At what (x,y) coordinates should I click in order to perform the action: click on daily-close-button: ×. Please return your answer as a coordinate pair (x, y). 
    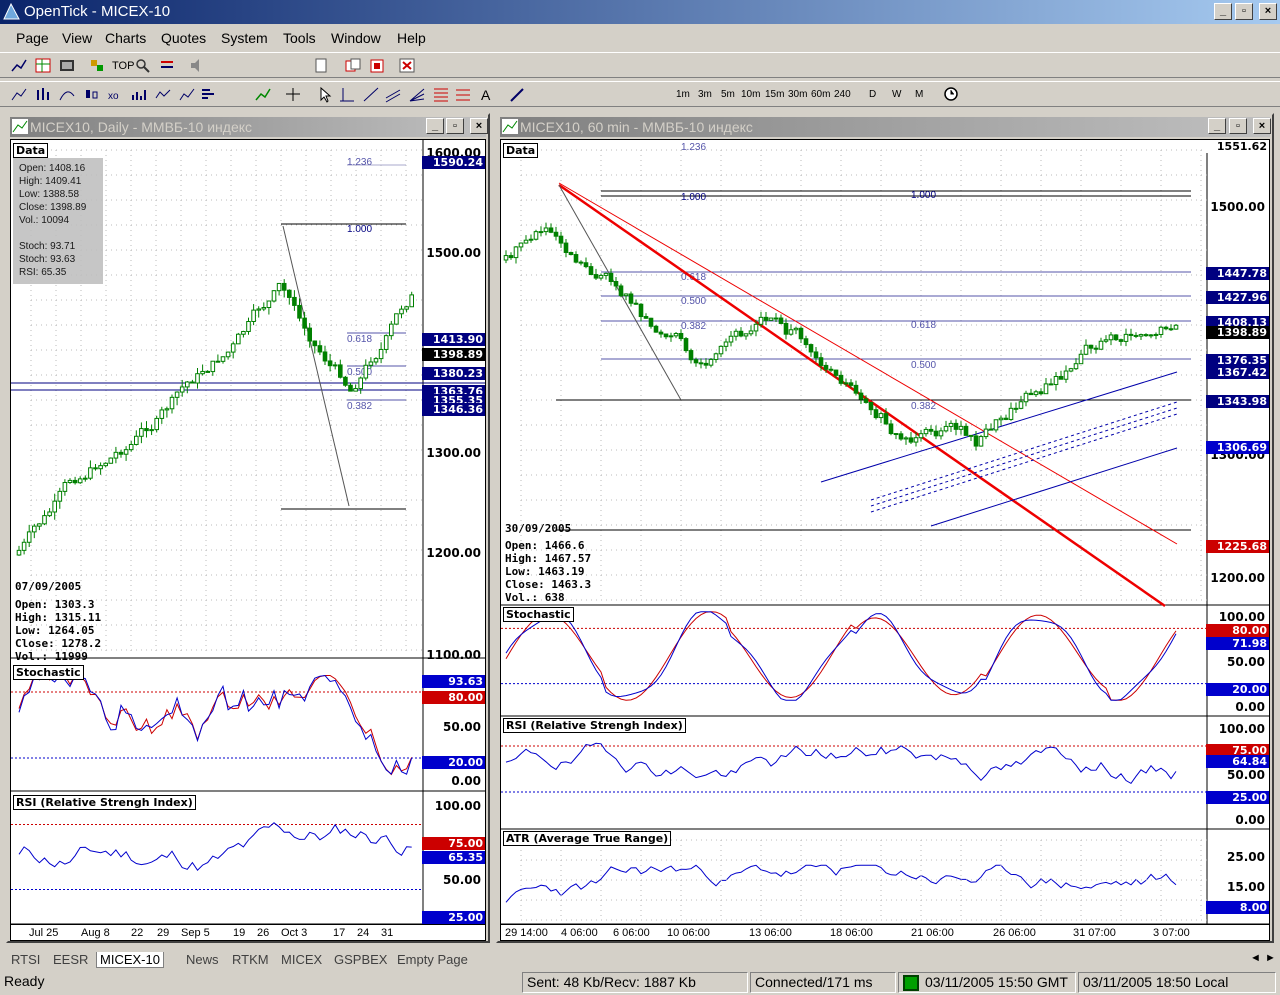
    Looking at the image, I should click on (479, 126).